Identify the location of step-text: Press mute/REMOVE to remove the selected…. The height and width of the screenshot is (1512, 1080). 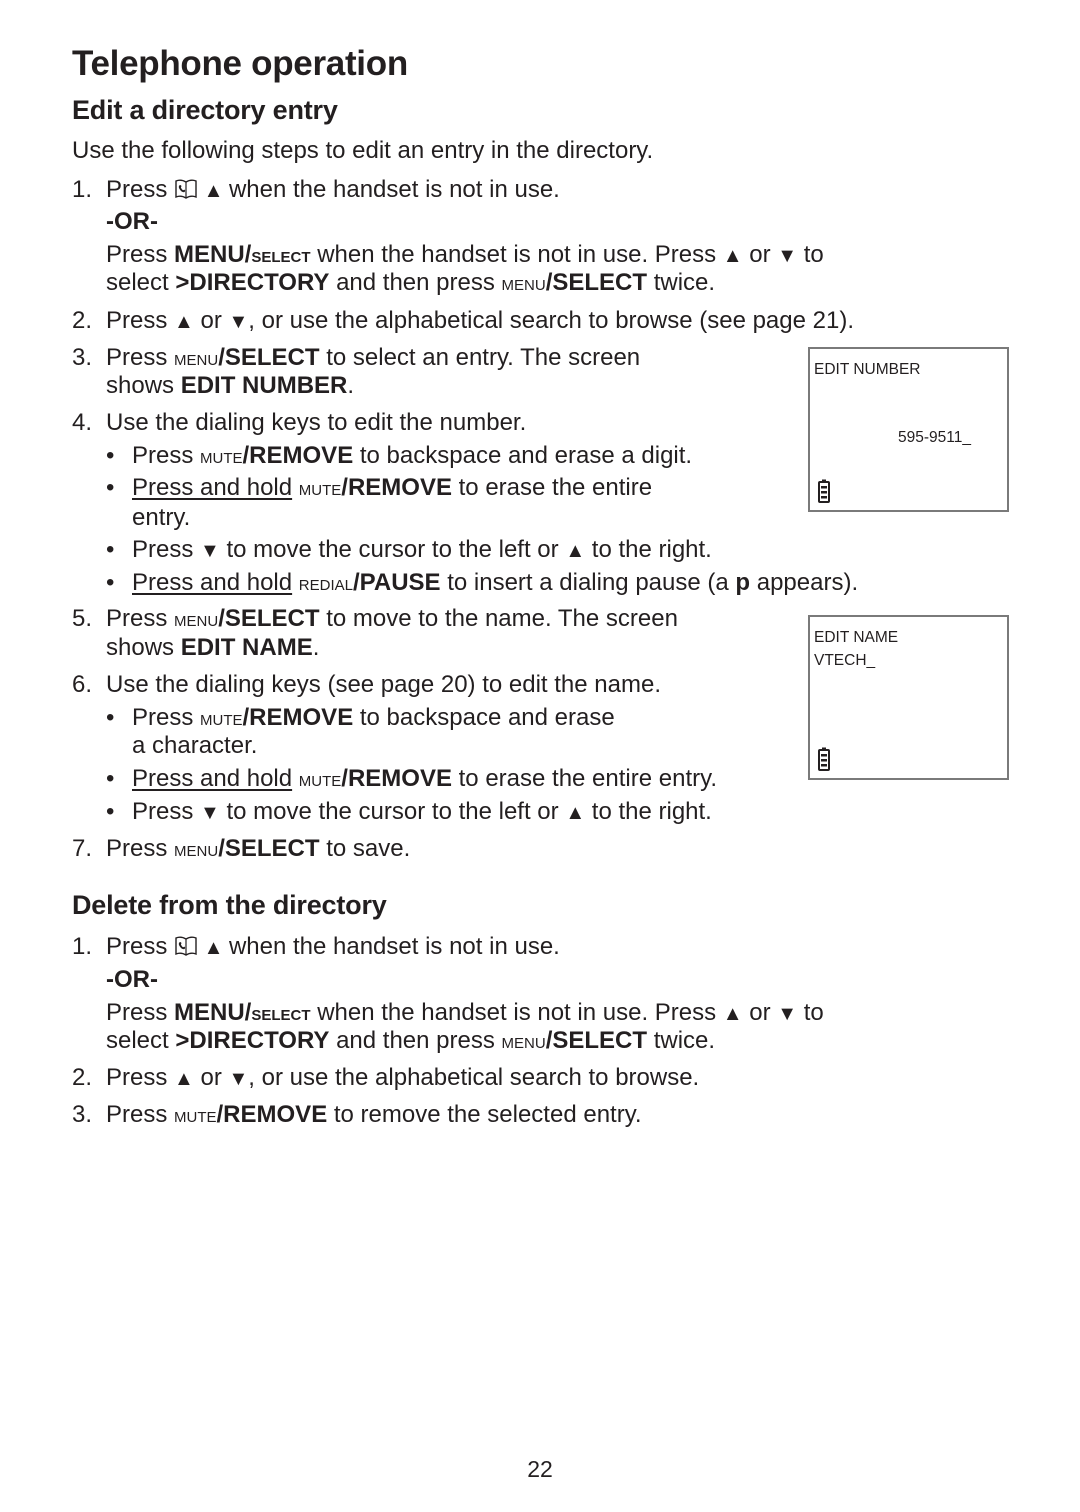
(374, 1114).